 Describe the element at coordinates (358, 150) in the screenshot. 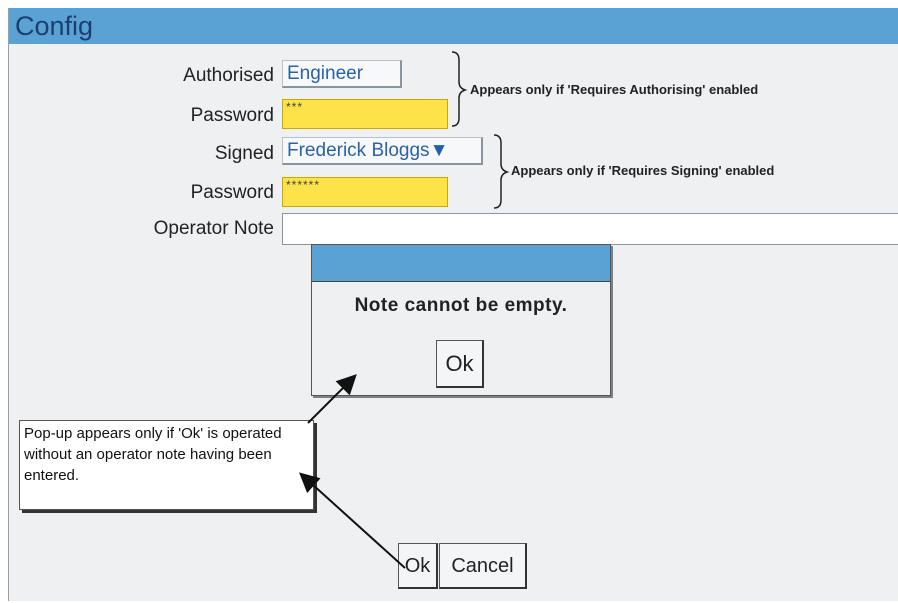

I see `signed-value: Frederick Bloggs` at that location.